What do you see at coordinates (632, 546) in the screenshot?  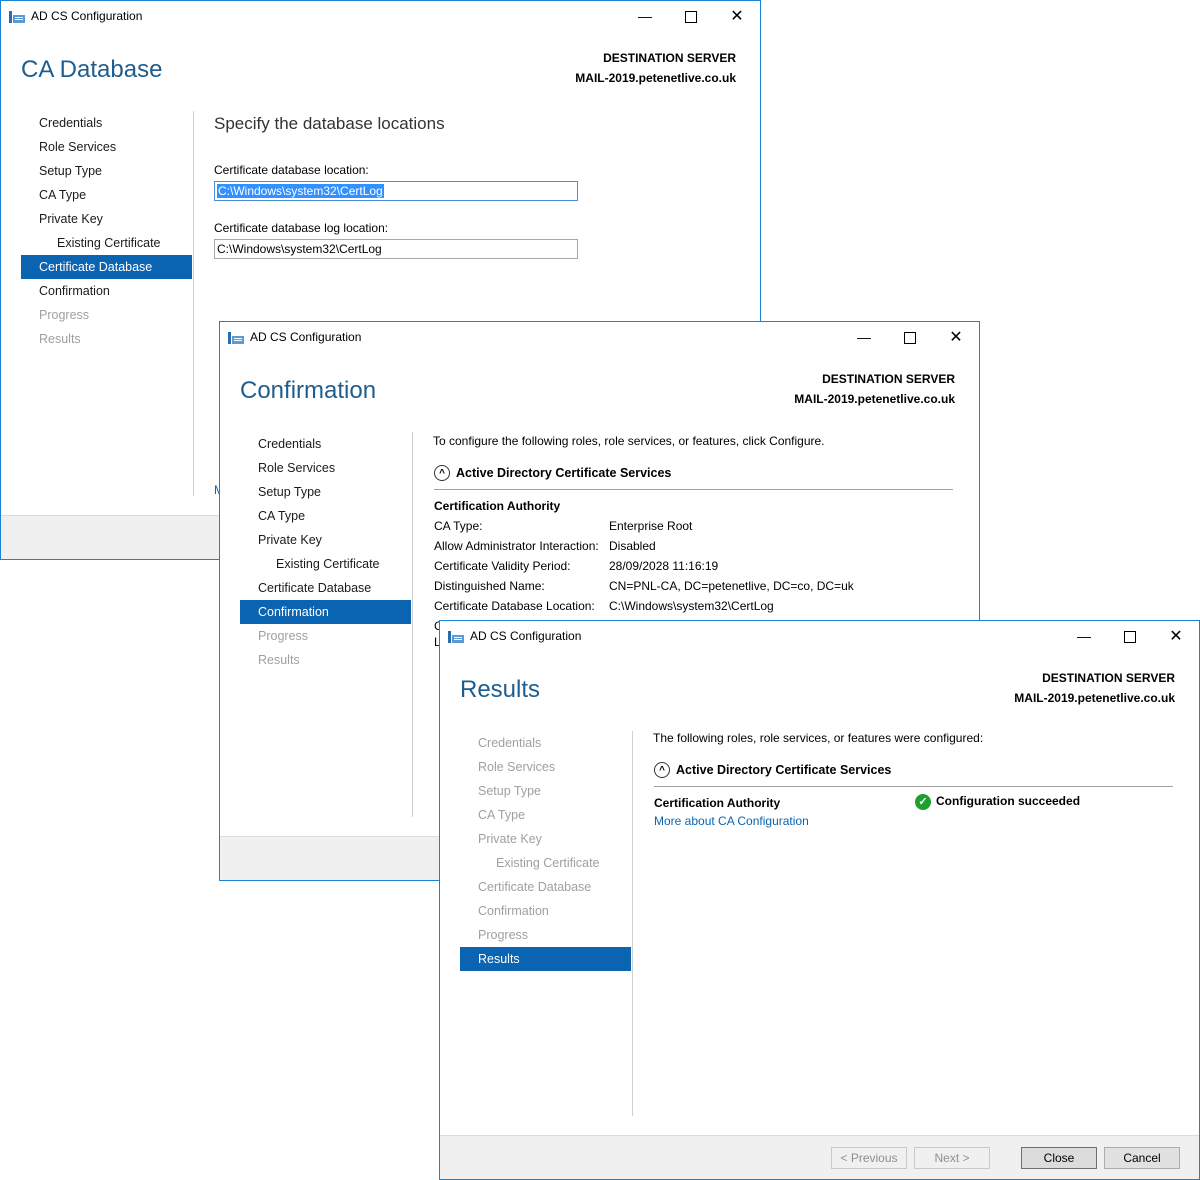 I see `detail-value: Disabled` at bounding box center [632, 546].